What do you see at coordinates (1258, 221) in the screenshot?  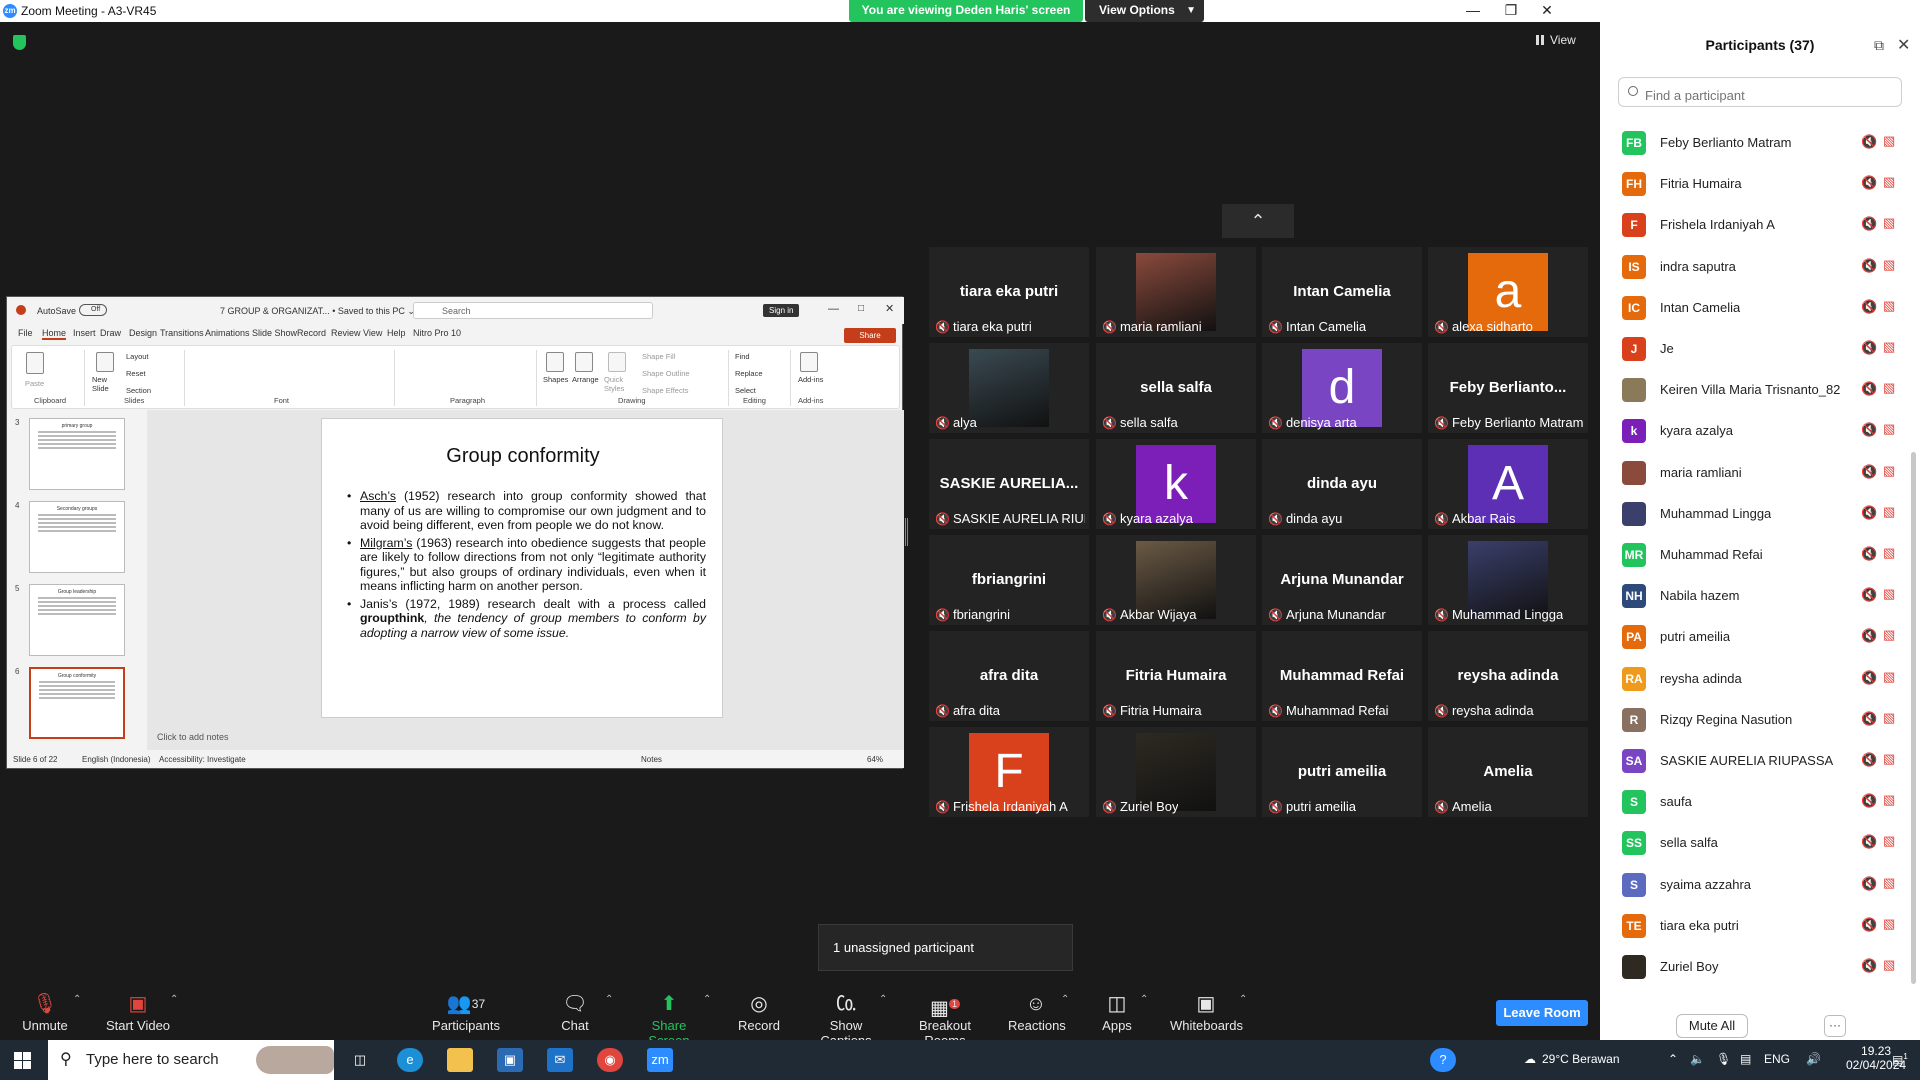 I see `gallery-page-up-icon: ⌃` at bounding box center [1258, 221].